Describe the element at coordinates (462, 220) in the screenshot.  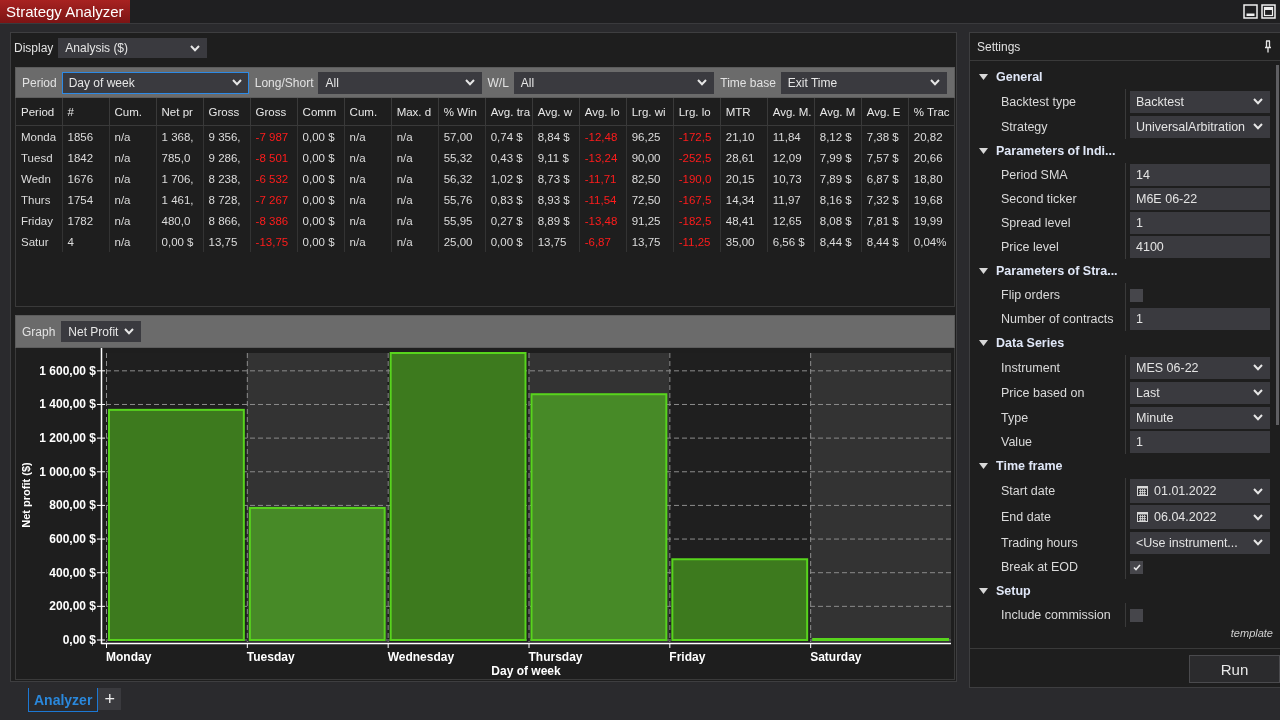
I see `table-cell: 55,95` at that location.